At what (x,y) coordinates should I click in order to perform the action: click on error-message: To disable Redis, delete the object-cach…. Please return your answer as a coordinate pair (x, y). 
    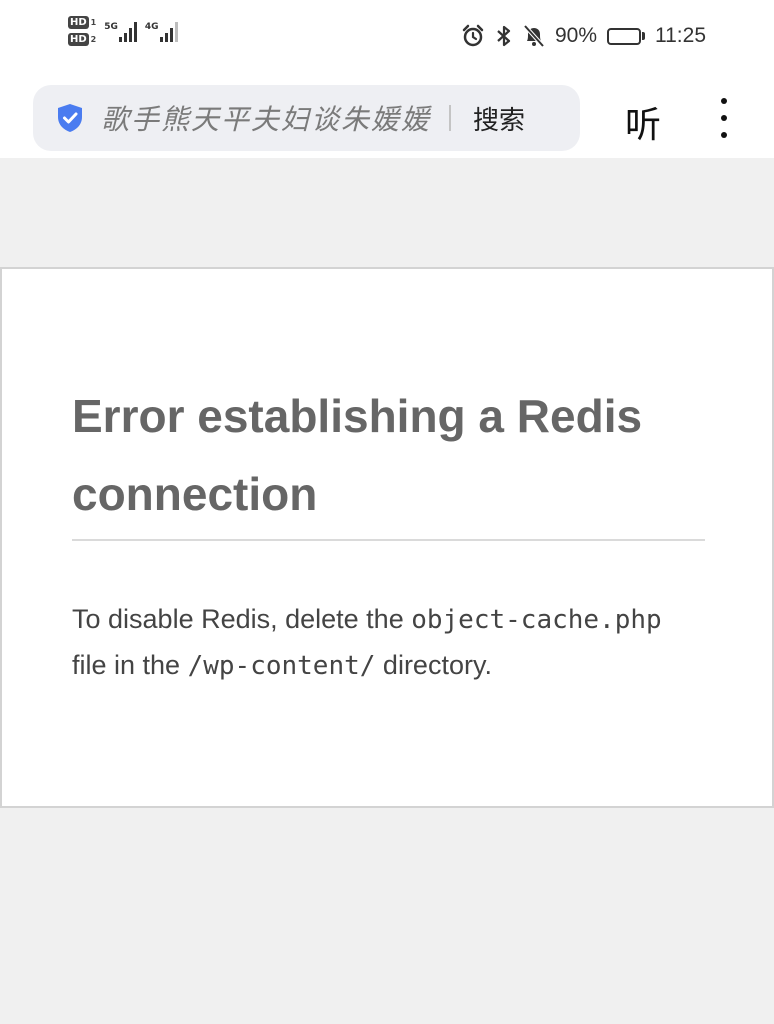
    Looking at the image, I should click on (382, 643).